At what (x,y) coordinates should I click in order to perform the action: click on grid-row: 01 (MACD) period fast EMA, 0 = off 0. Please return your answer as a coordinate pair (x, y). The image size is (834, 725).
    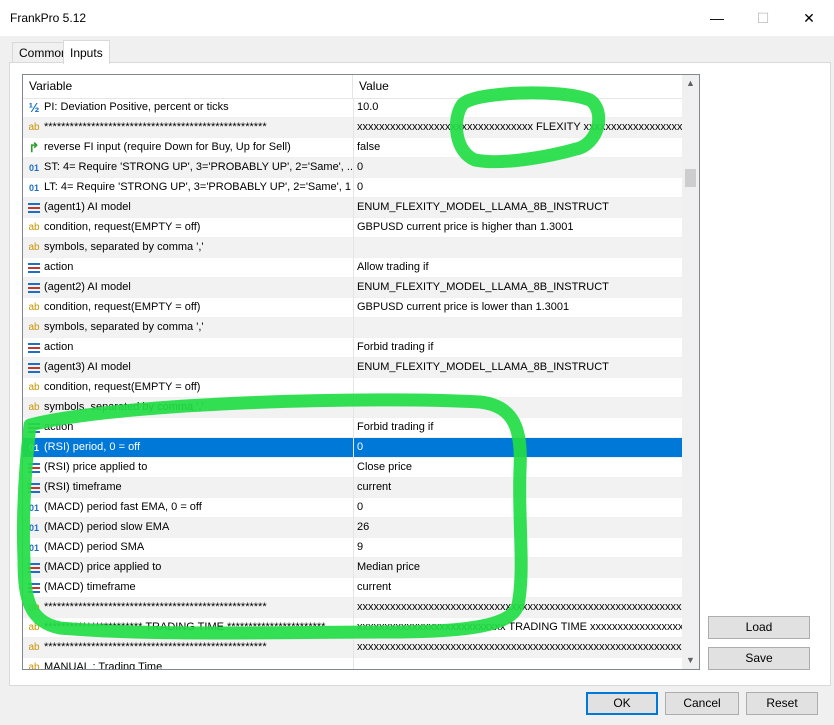
    Looking at the image, I should click on (352, 508).